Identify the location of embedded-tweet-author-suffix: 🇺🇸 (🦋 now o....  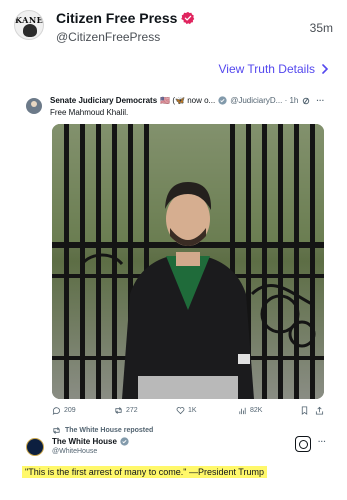
(188, 100).